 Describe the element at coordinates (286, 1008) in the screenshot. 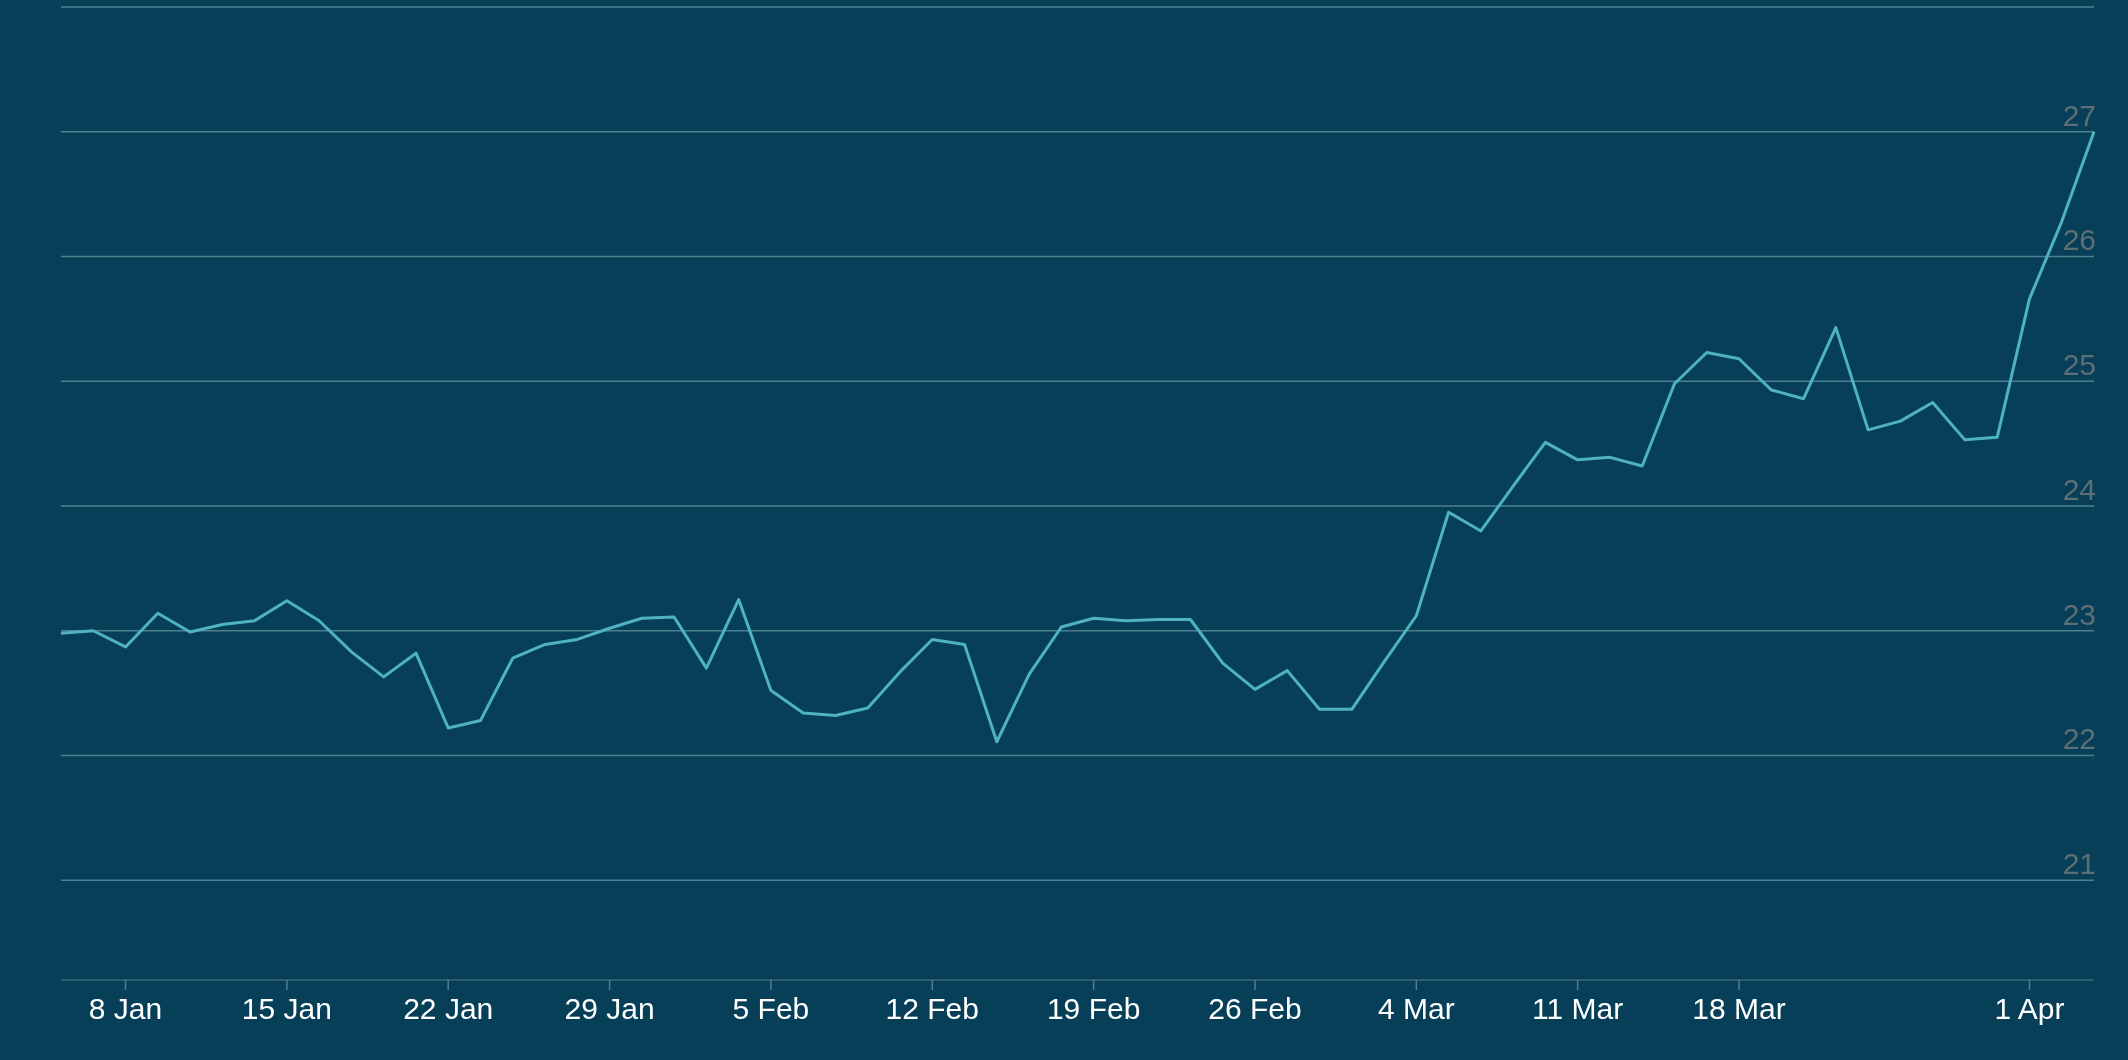

I see `x-axis-label: 15 Jan` at that location.